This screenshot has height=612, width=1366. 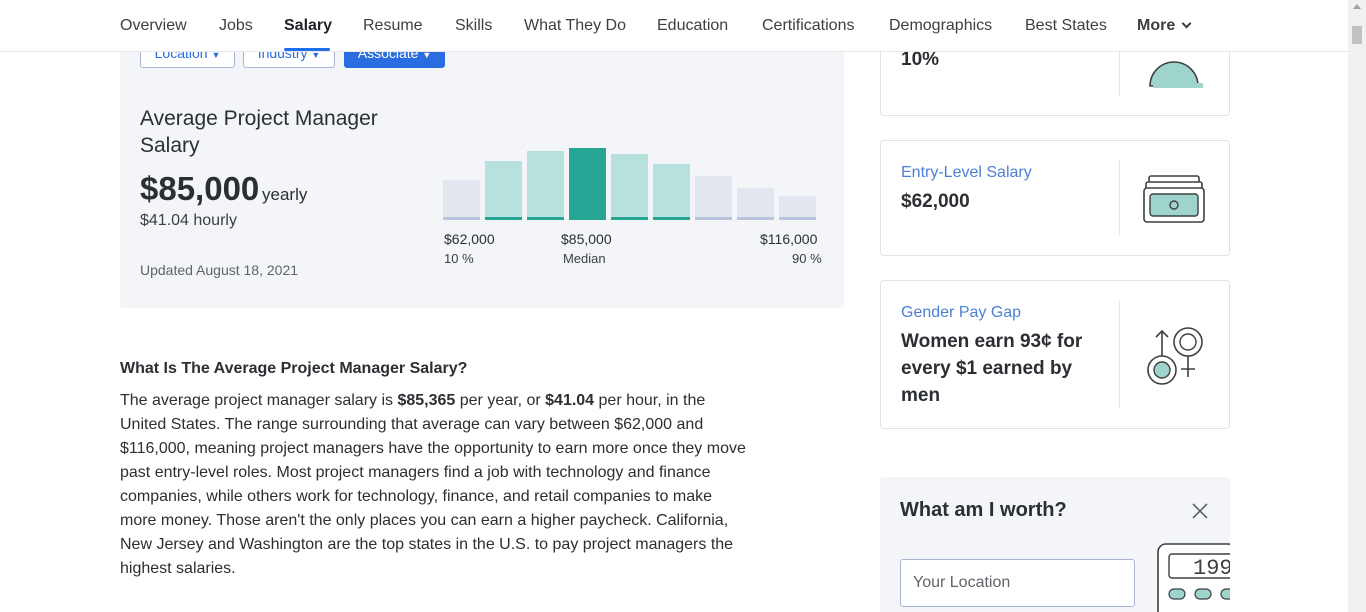 What do you see at coordinates (307, 49) in the screenshot?
I see `active-tab-indicator` at bounding box center [307, 49].